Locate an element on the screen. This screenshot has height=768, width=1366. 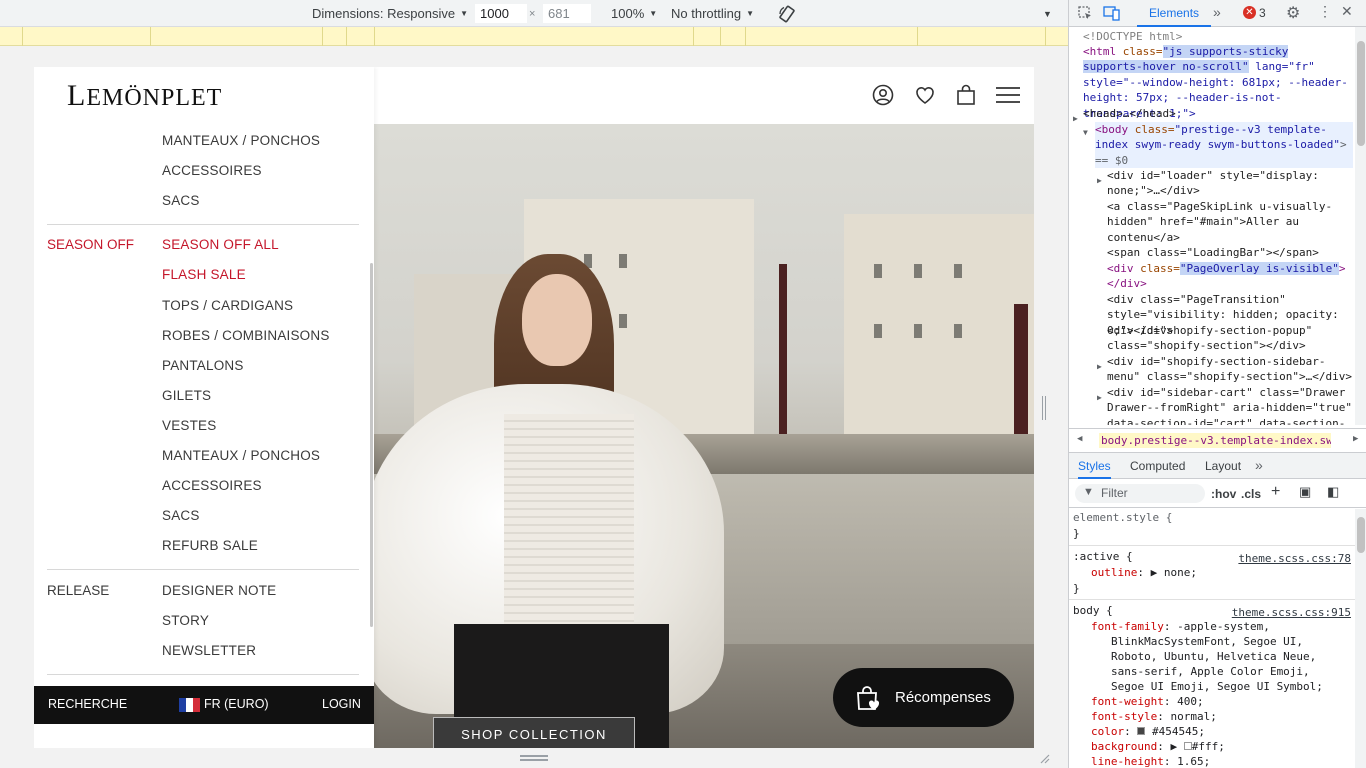
menu-item: ROBES / COMBINAISONS is located at coordinates (246, 335).